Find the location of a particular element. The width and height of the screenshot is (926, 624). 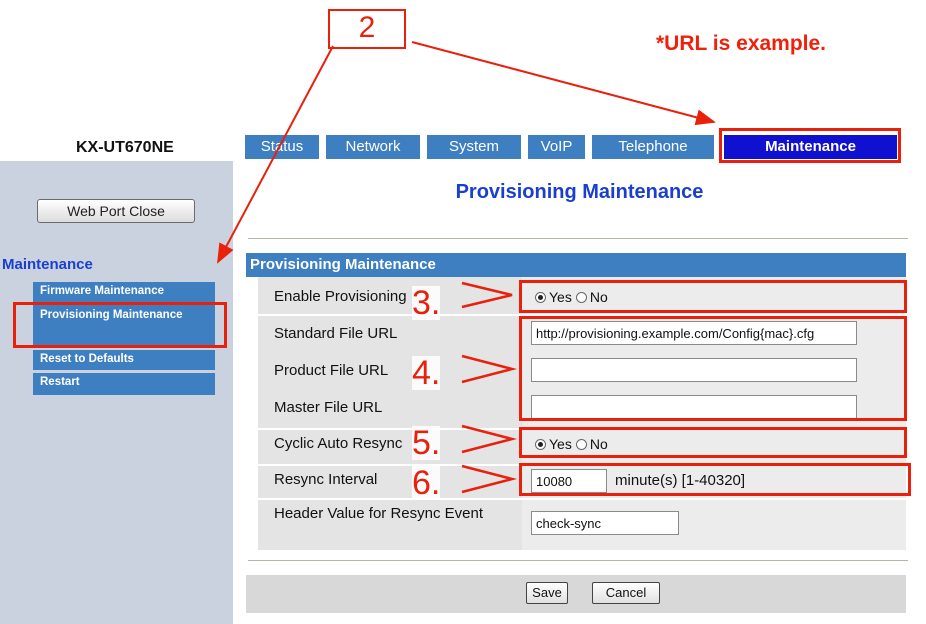

tab-status: Status is located at coordinates (282, 147).